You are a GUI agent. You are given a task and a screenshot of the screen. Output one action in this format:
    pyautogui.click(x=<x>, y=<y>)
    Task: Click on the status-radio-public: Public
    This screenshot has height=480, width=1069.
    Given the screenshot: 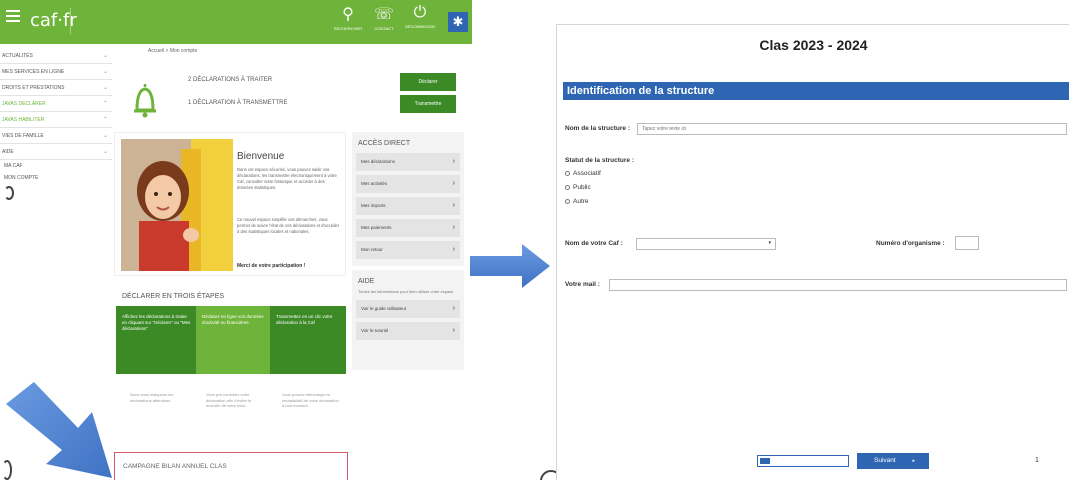 What is the action you would take?
    pyautogui.click(x=578, y=187)
    